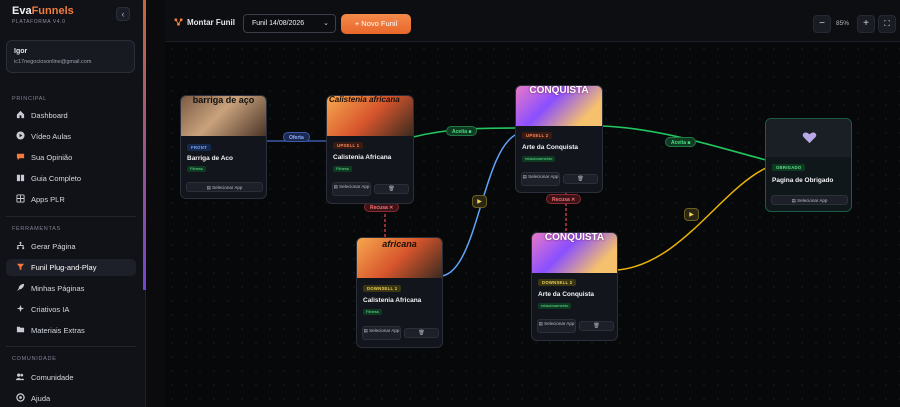 This screenshot has width=900, height=407. What do you see at coordinates (399, 244) in the screenshot?
I see `banner-text: africana` at bounding box center [399, 244].